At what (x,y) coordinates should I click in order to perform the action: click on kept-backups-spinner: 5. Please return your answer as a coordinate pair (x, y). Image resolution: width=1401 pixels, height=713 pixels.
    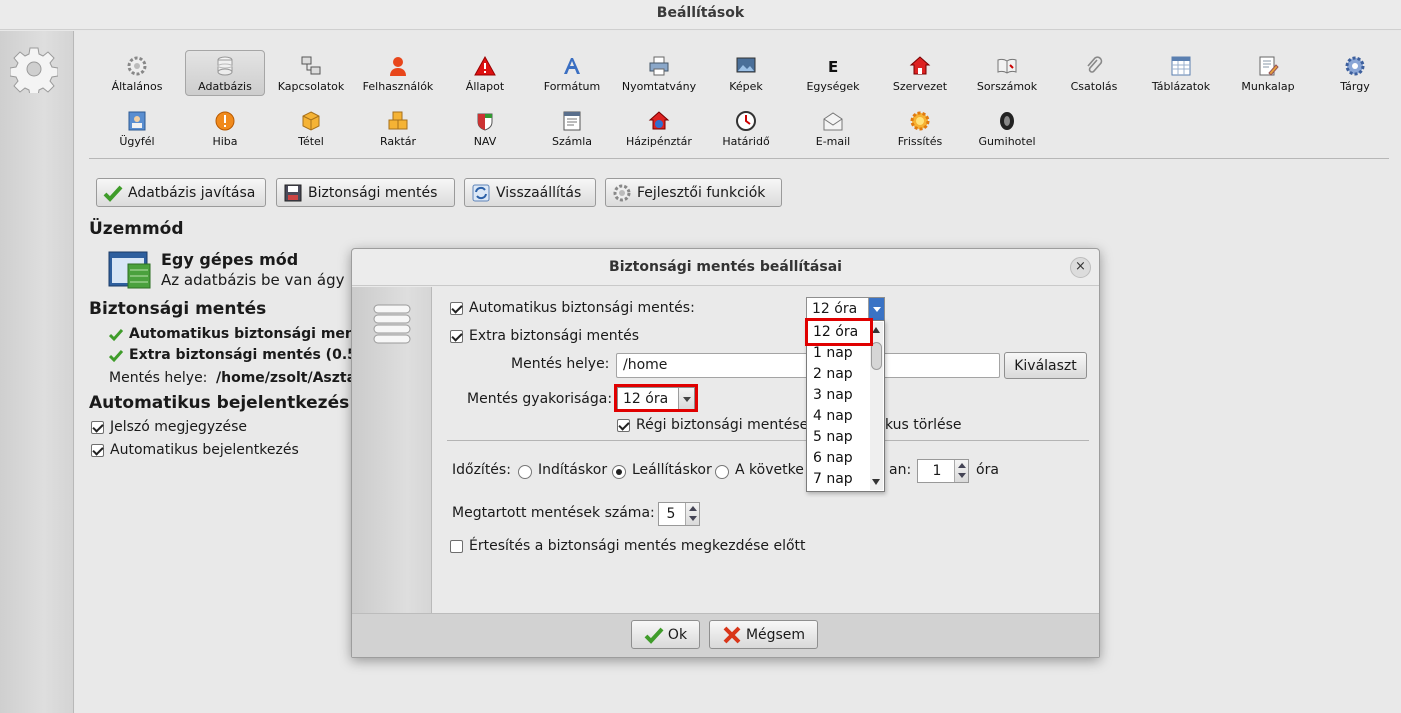
    Looking at the image, I should click on (679, 514).